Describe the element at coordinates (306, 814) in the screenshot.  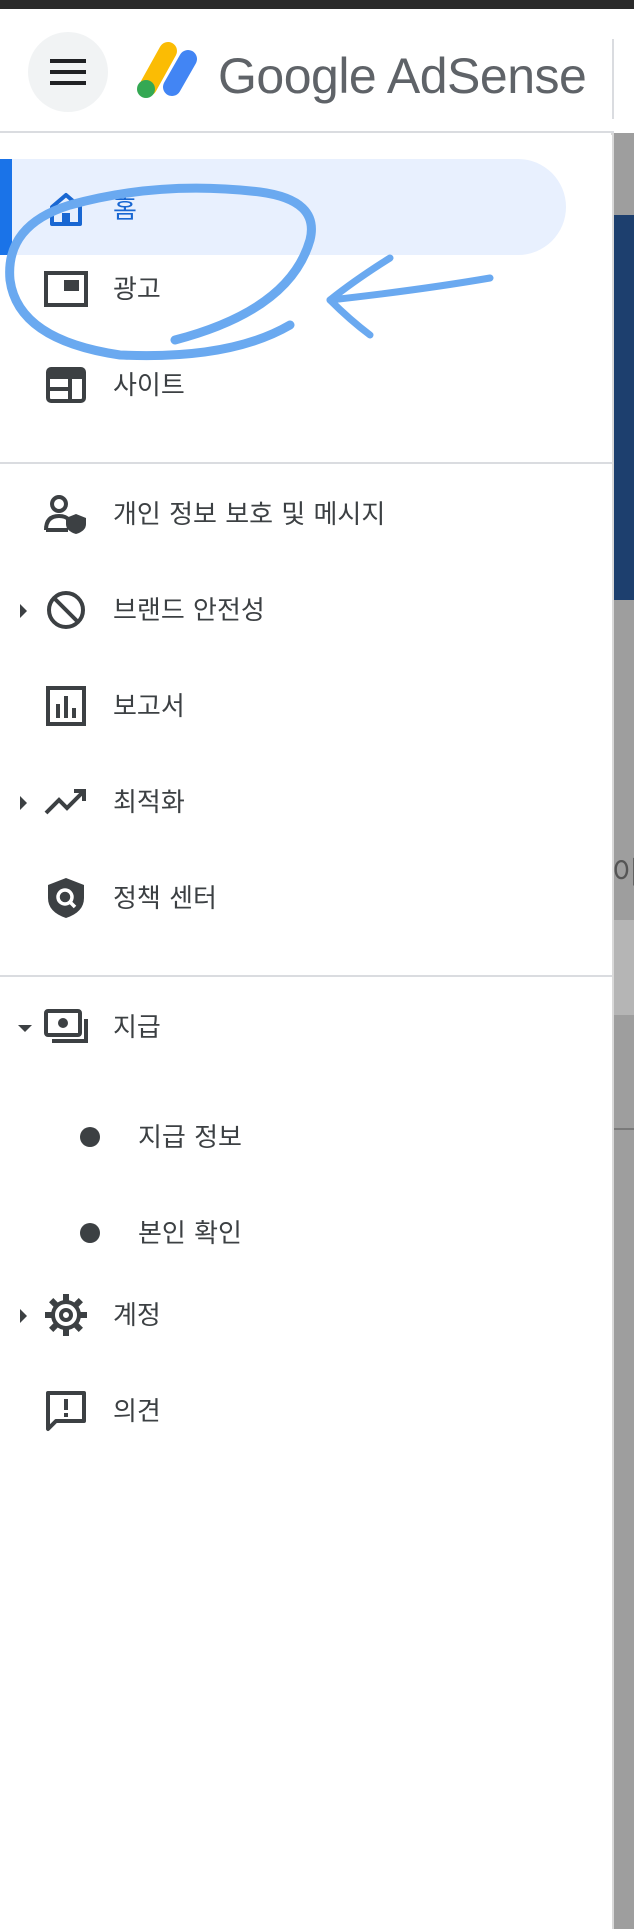
I see `nav-item-optimization: 최적화` at that location.